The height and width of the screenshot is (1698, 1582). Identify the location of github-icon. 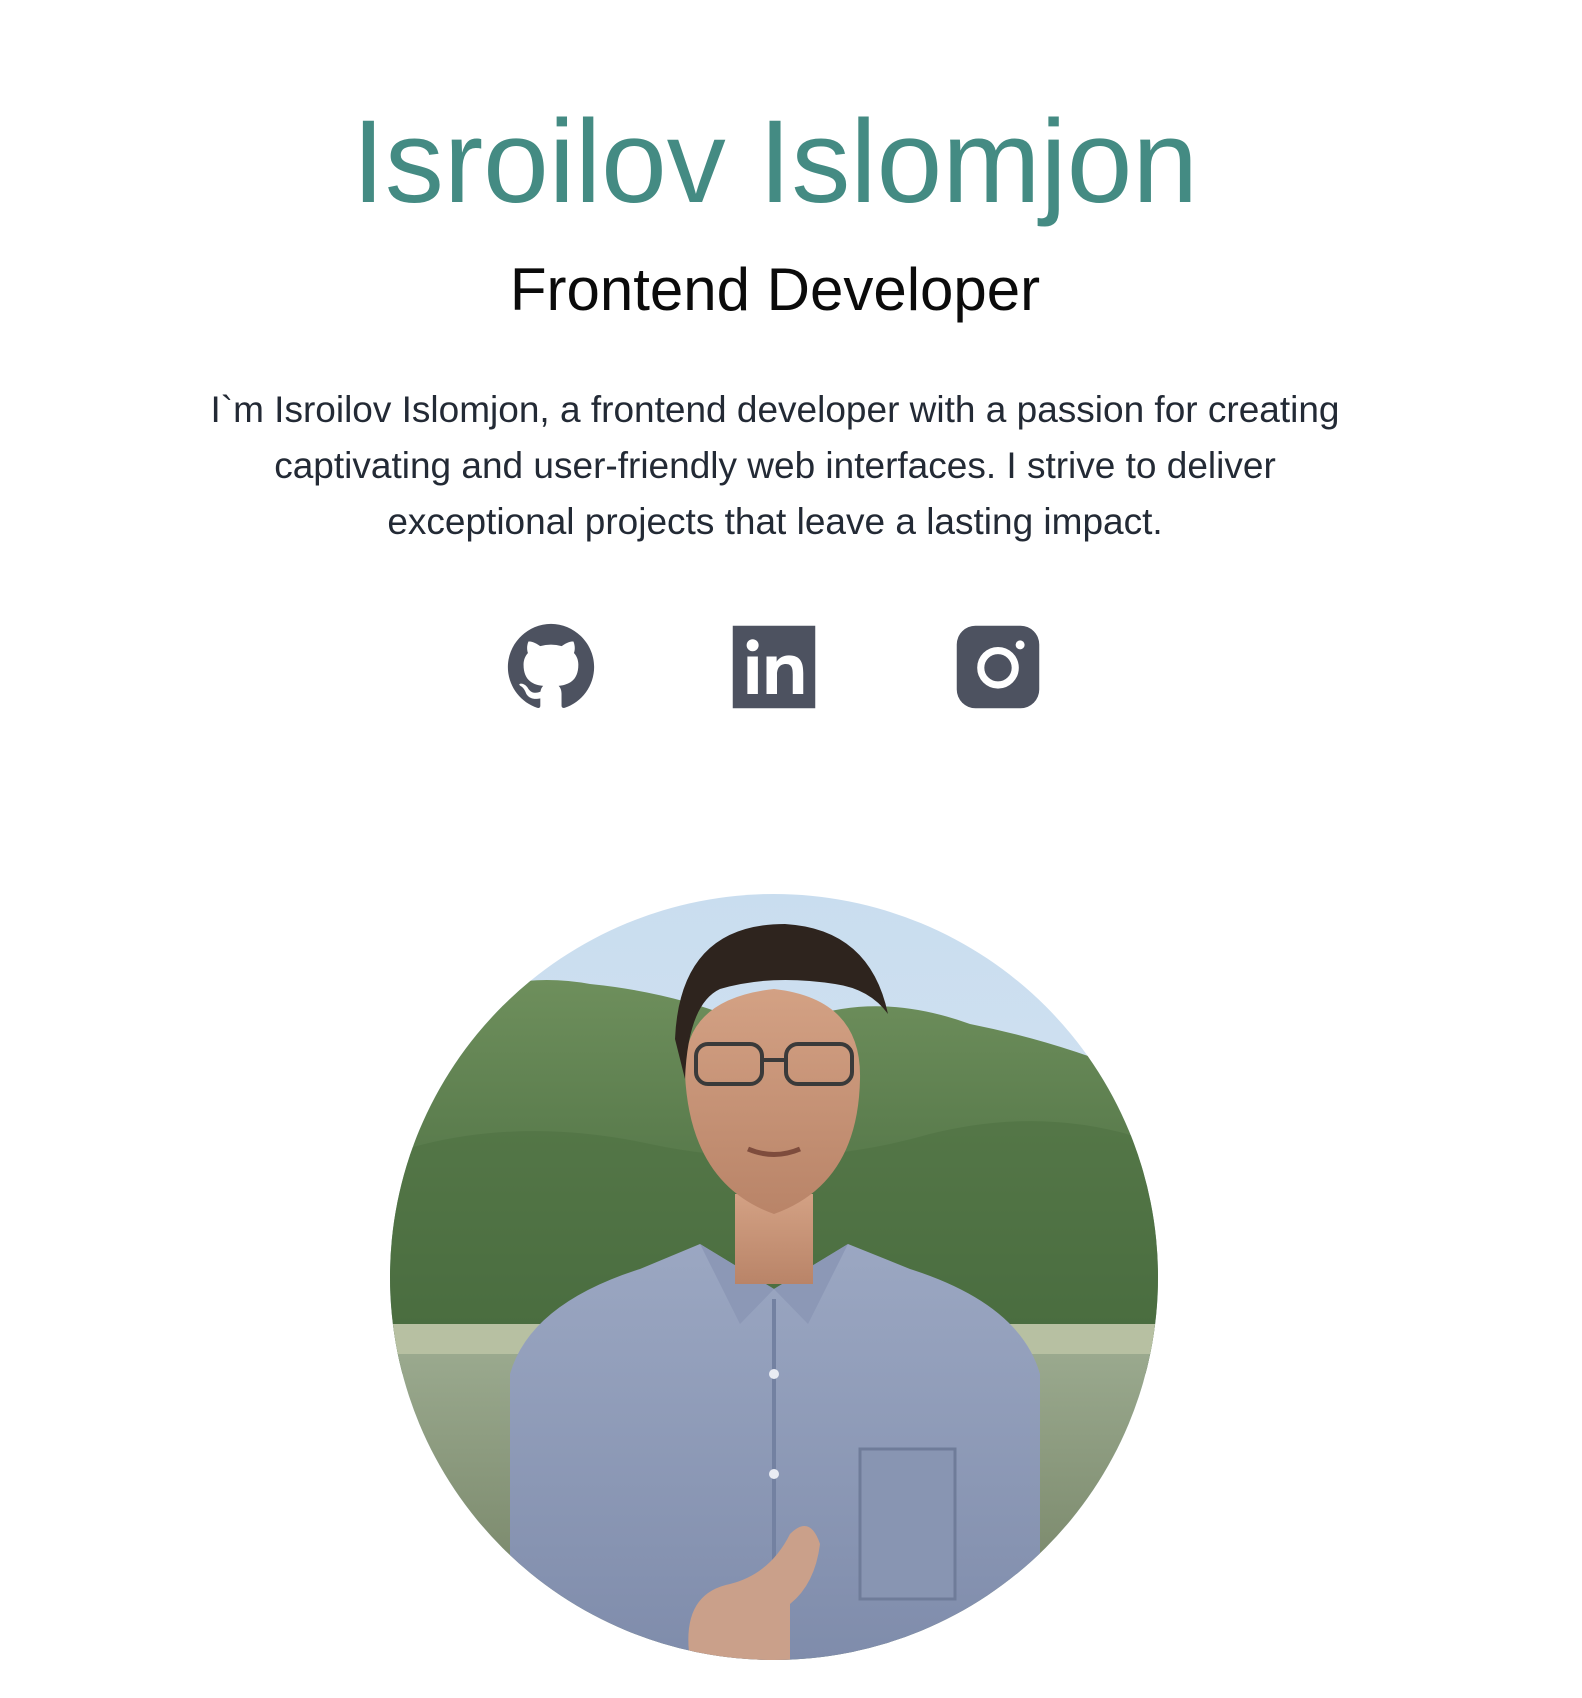
(551, 667).